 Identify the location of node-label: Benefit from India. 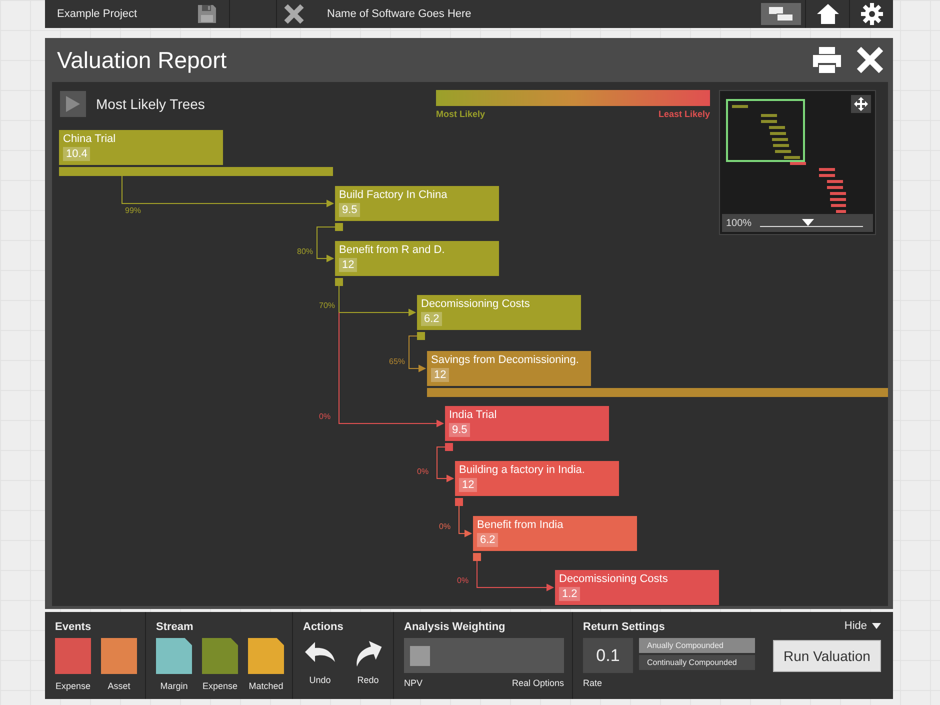
(520, 525).